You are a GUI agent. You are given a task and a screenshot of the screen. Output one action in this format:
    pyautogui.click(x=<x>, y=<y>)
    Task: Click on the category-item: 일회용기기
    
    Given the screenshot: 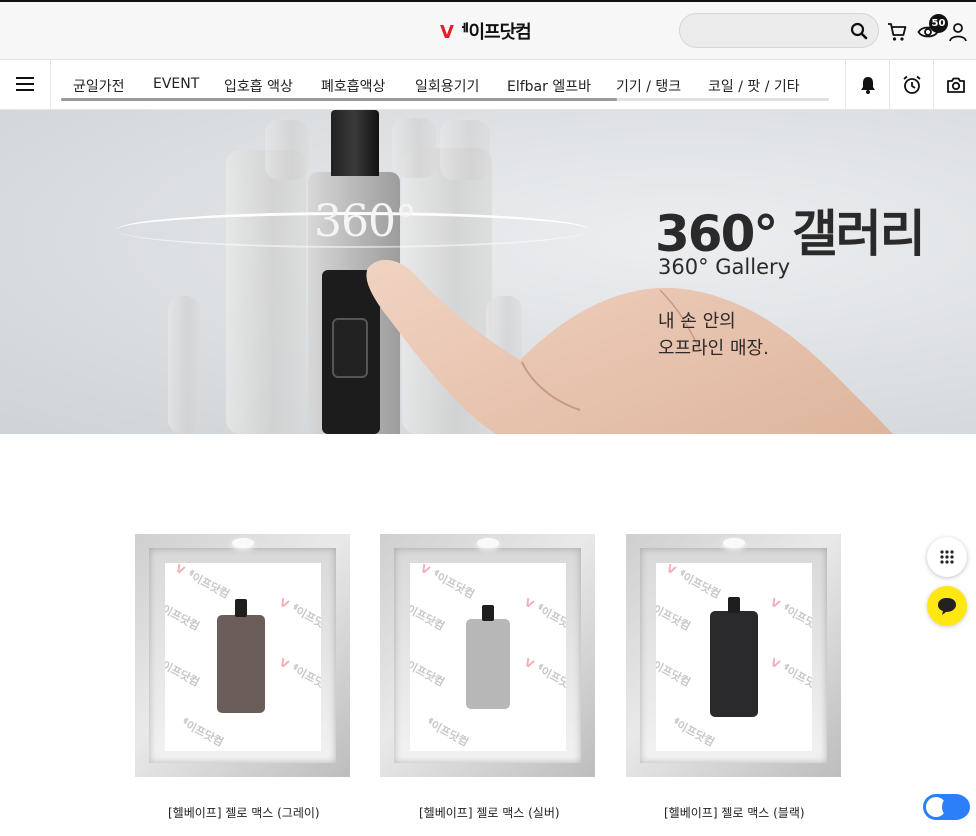 What is the action you would take?
    pyautogui.click(x=447, y=86)
    